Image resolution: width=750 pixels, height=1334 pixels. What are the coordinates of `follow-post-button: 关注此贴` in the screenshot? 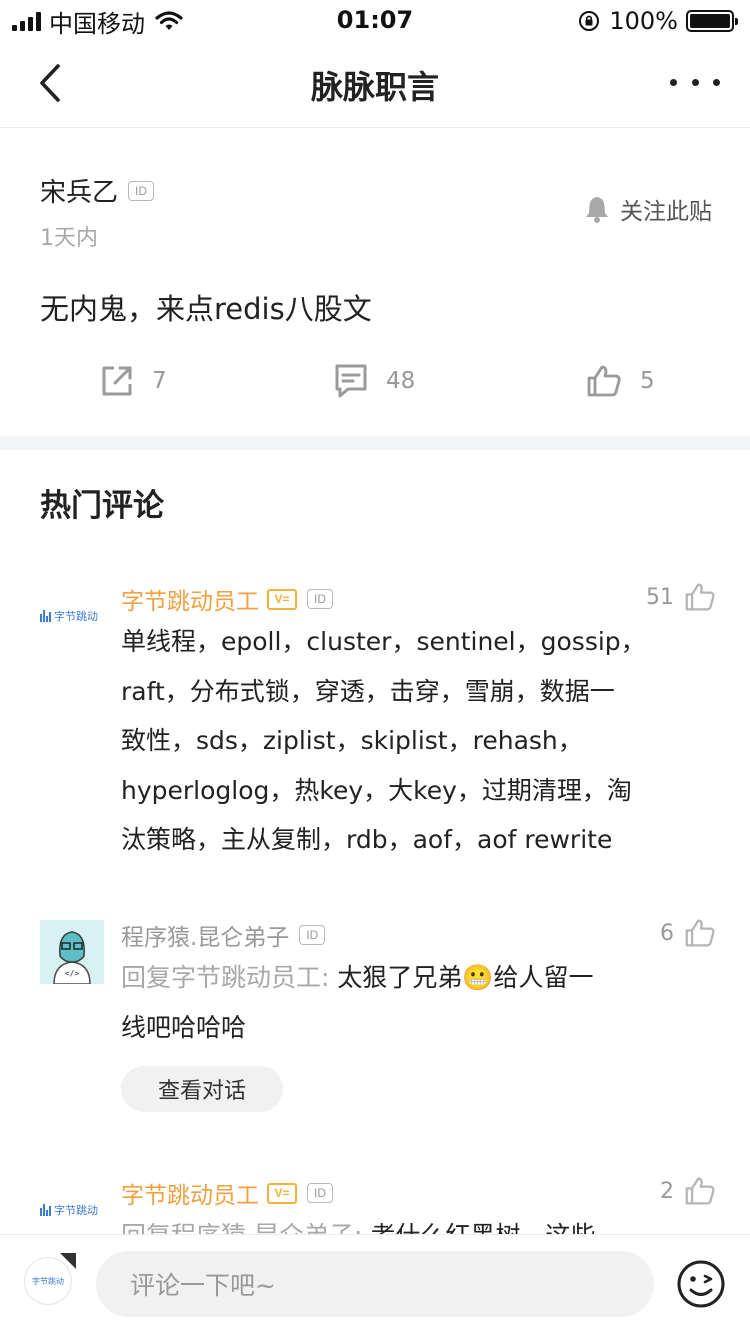 It's located at (648, 209).